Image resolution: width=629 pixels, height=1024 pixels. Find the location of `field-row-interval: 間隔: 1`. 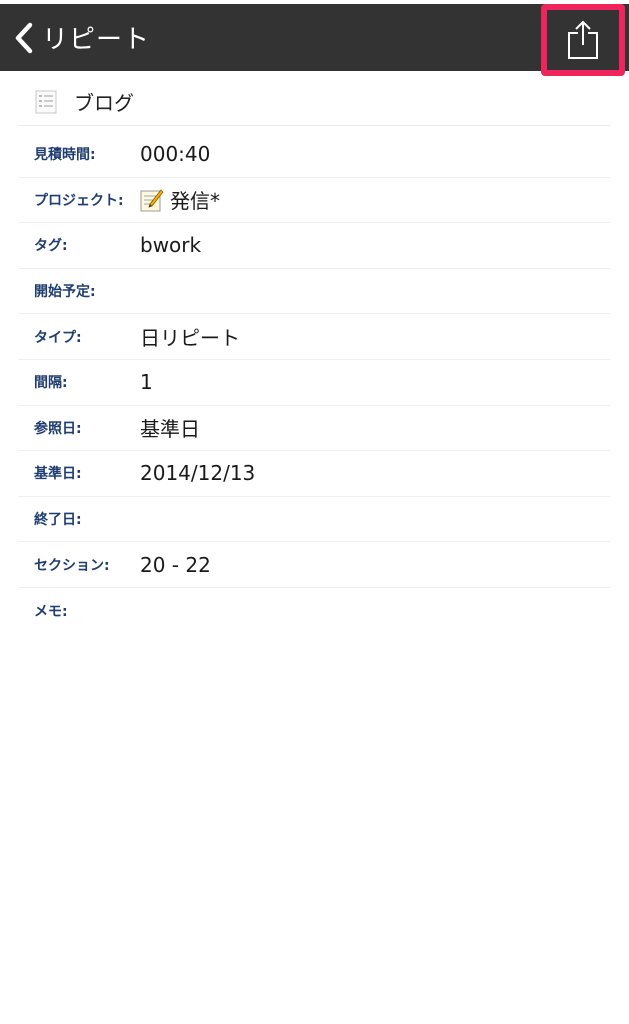

field-row-interval: 間隔: 1 is located at coordinates (314, 383).